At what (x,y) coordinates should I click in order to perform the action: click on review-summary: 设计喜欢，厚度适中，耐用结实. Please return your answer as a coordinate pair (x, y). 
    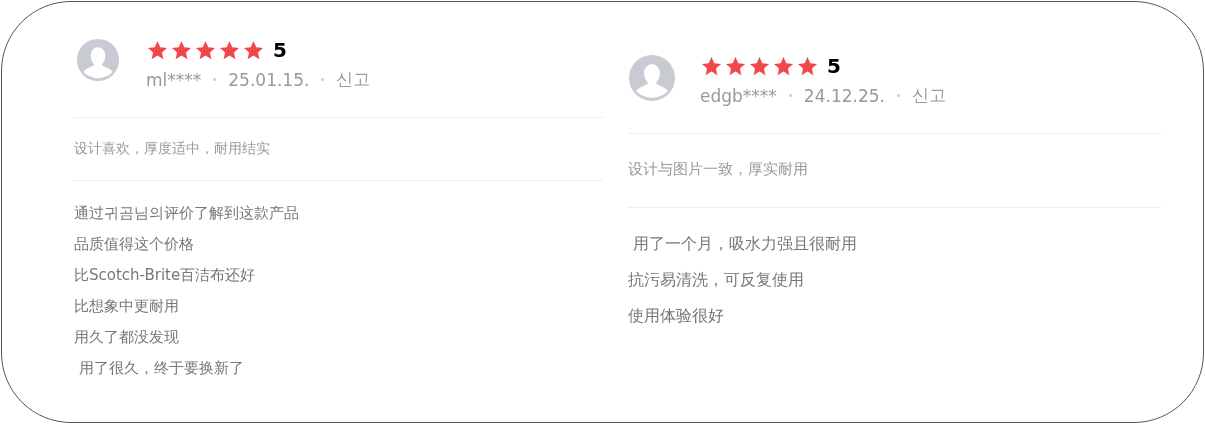
    Looking at the image, I should click on (338, 149).